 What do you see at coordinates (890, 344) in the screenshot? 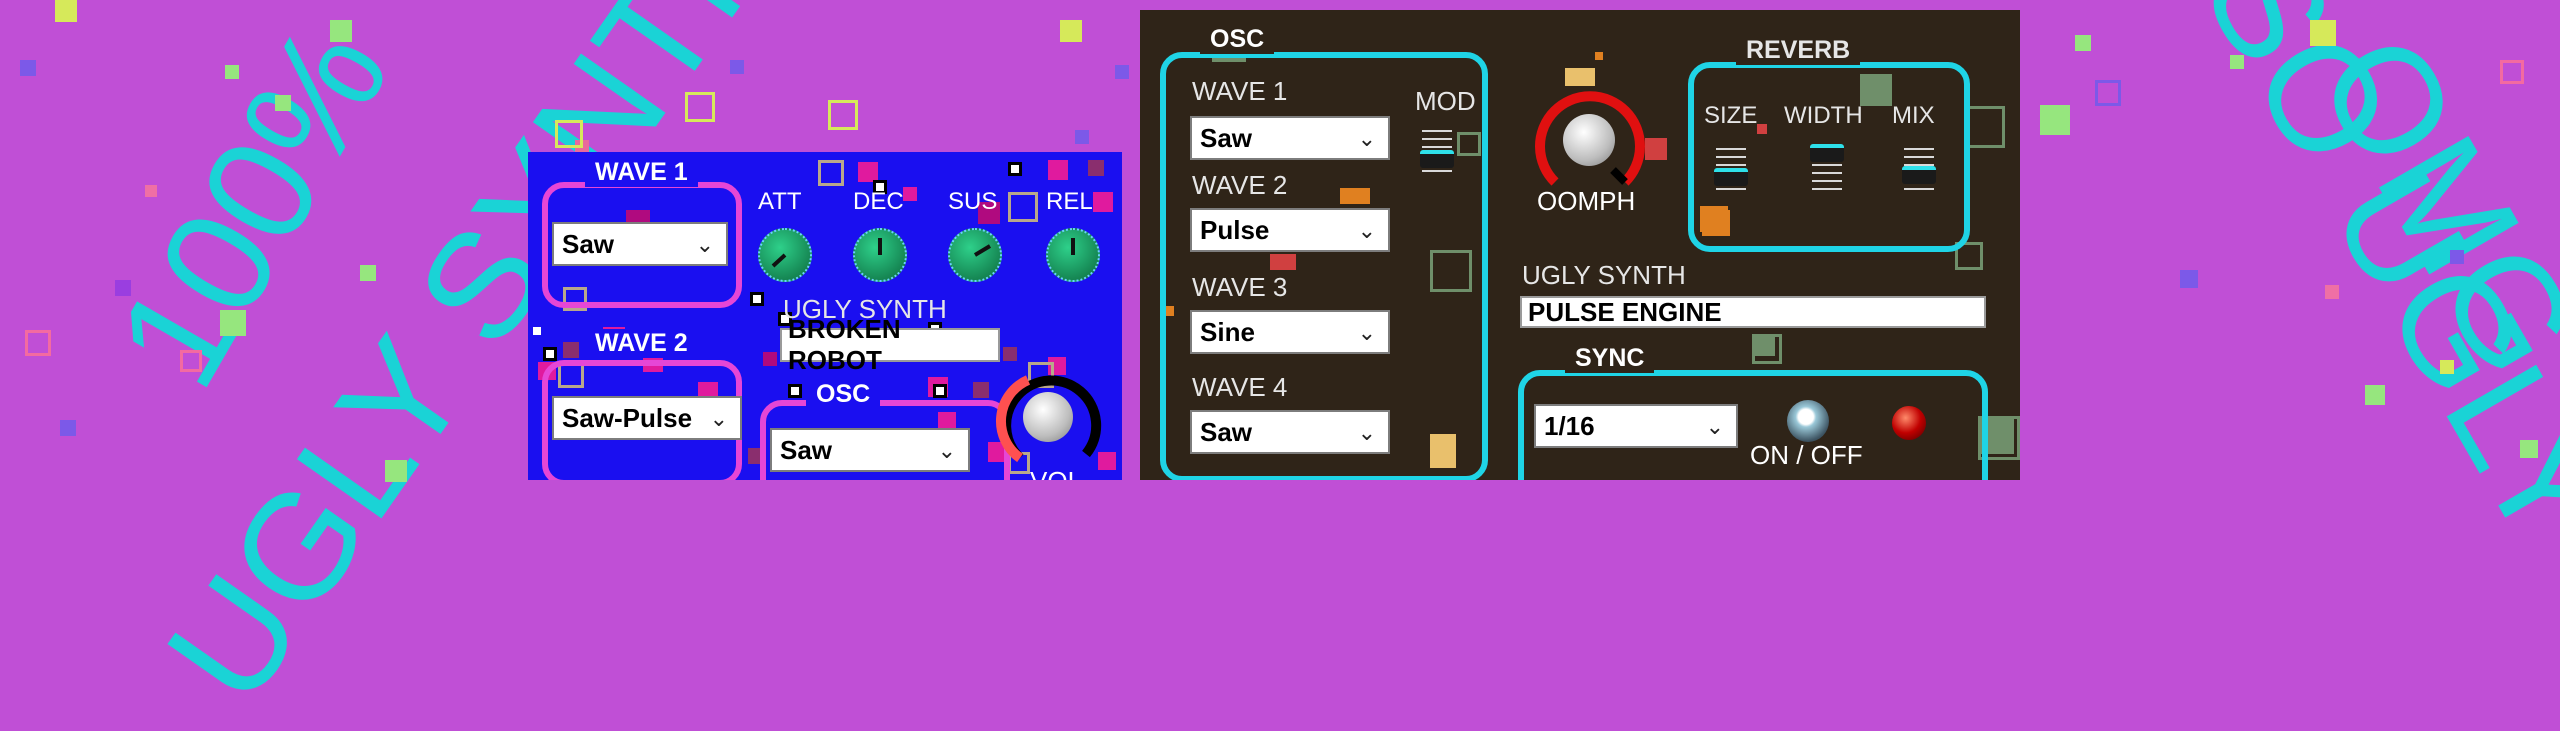
I see `synth-name-field: BROKEN ROBOT` at bounding box center [890, 344].